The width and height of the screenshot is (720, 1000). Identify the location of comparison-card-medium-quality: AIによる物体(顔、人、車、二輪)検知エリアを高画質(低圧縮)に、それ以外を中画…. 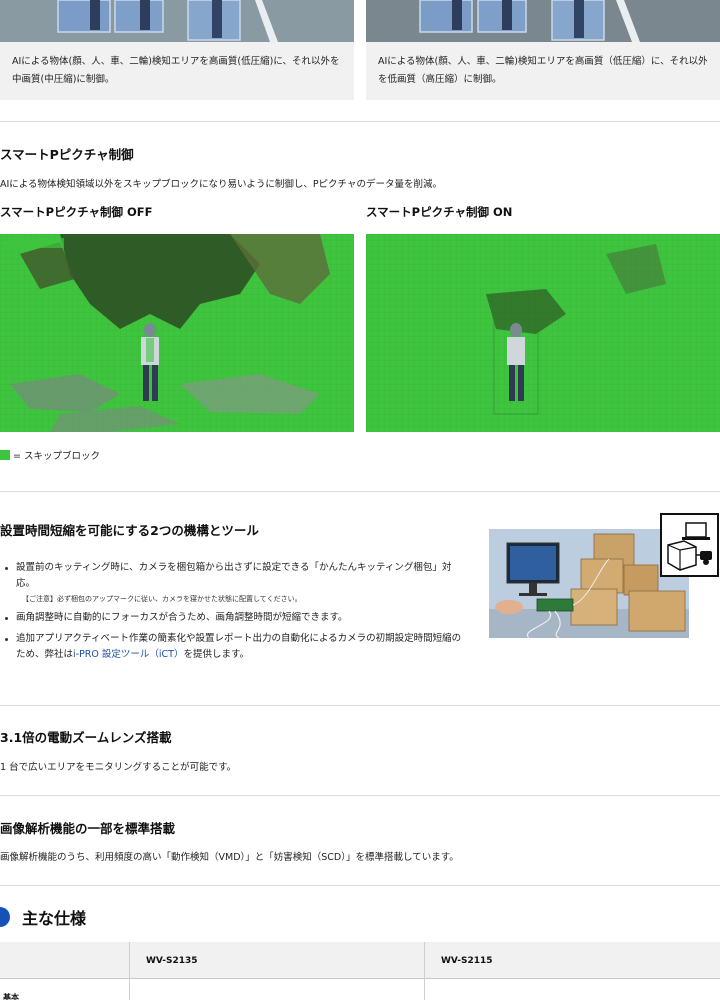
(177, 50).